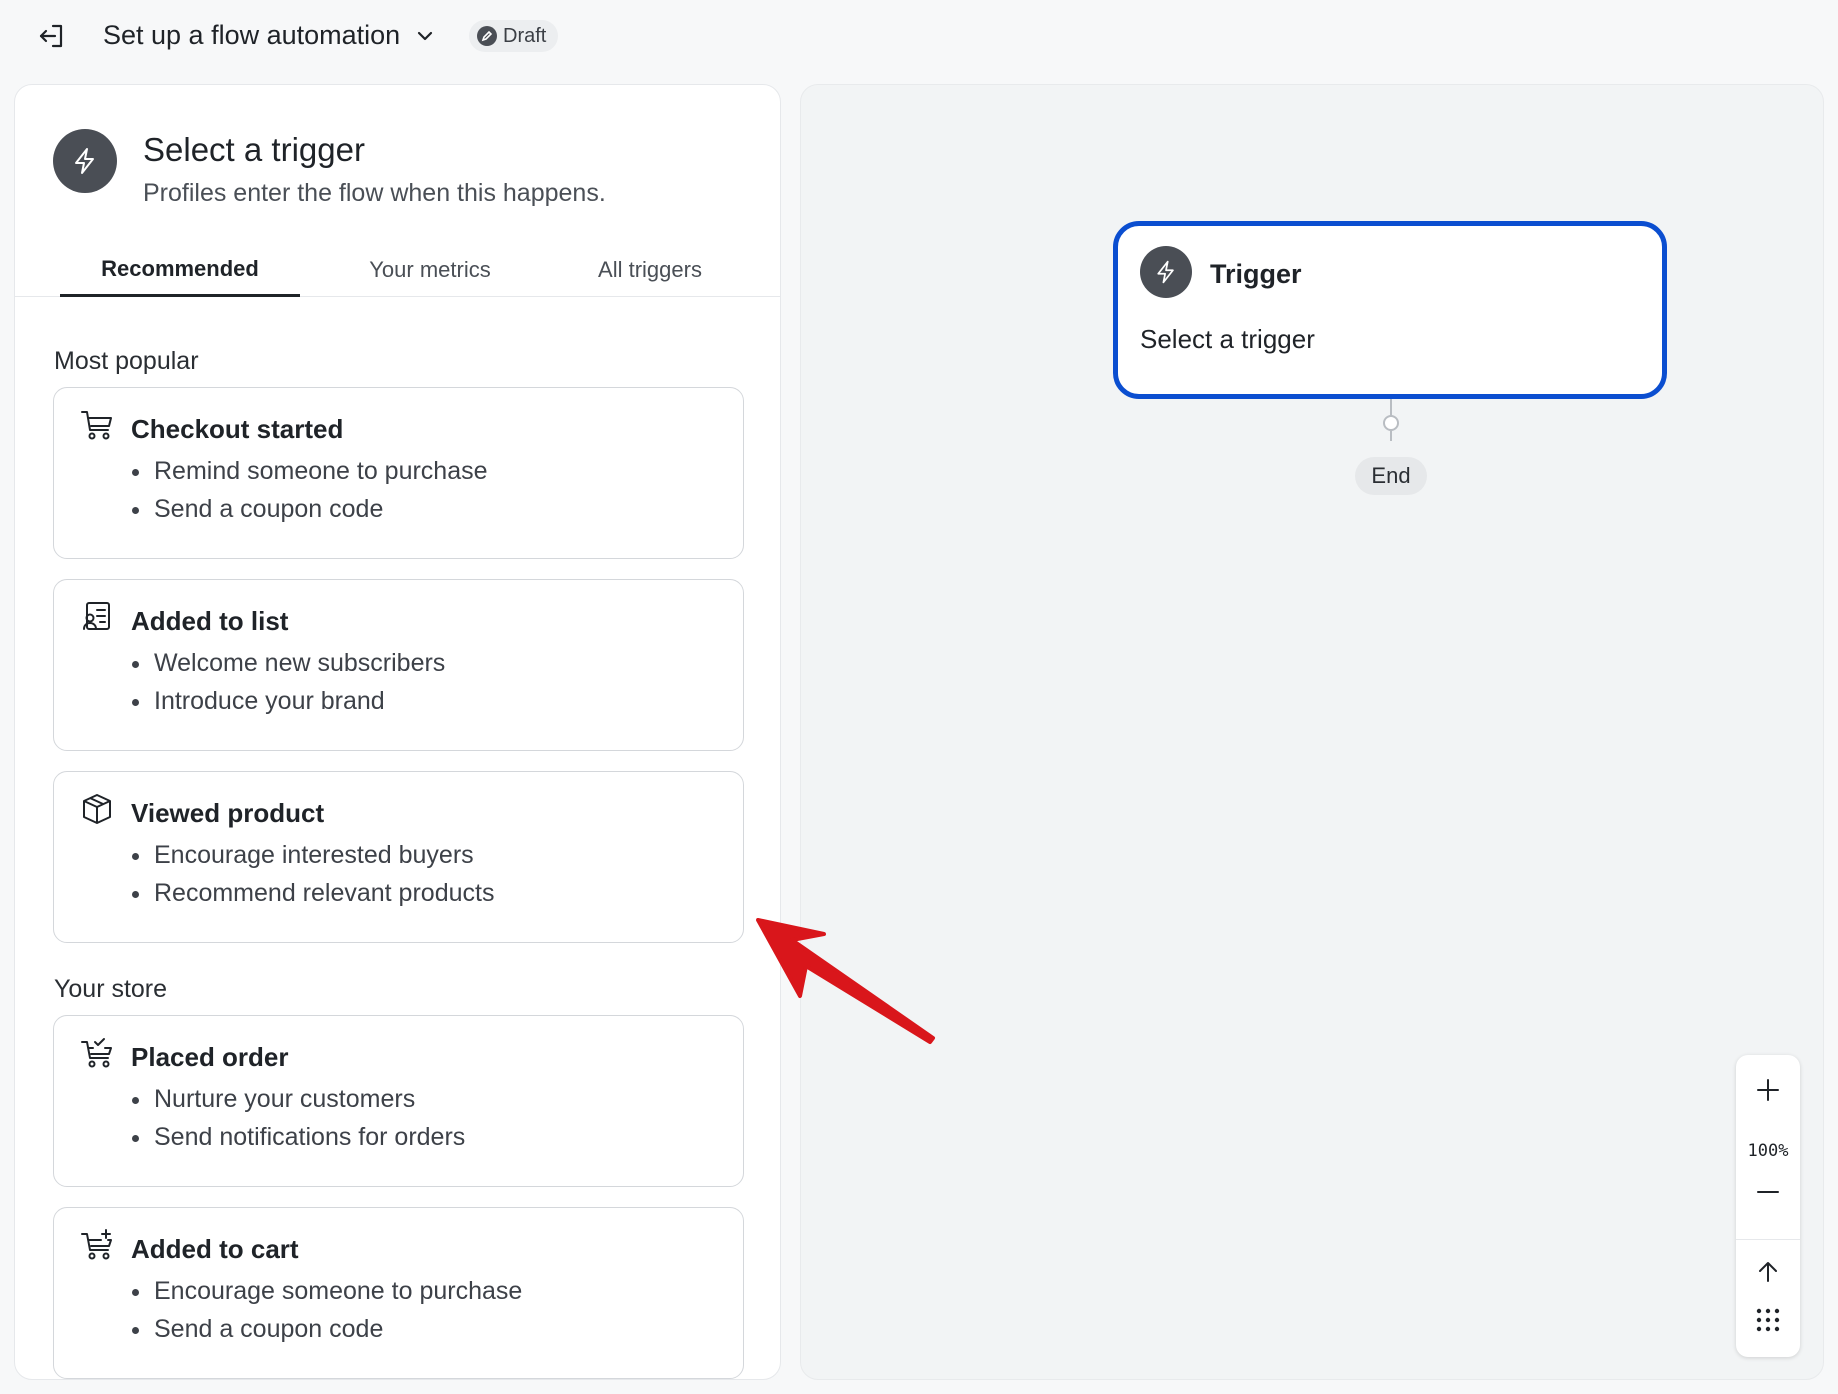  Describe the element at coordinates (252, 35) in the screenshot. I see `flow-title: Set up a flow automation` at that location.